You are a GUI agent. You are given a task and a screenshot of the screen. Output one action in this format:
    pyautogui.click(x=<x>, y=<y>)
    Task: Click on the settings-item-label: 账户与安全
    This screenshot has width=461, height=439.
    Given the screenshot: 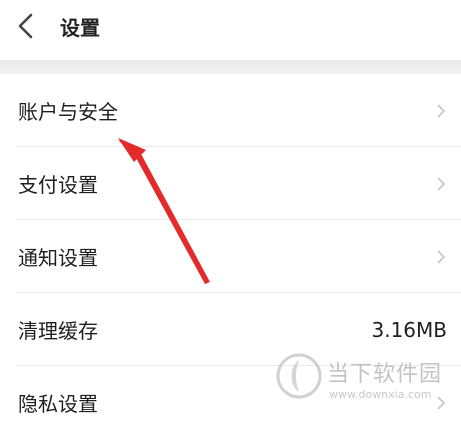 What is the action you would take?
    pyautogui.click(x=68, y=112)
    